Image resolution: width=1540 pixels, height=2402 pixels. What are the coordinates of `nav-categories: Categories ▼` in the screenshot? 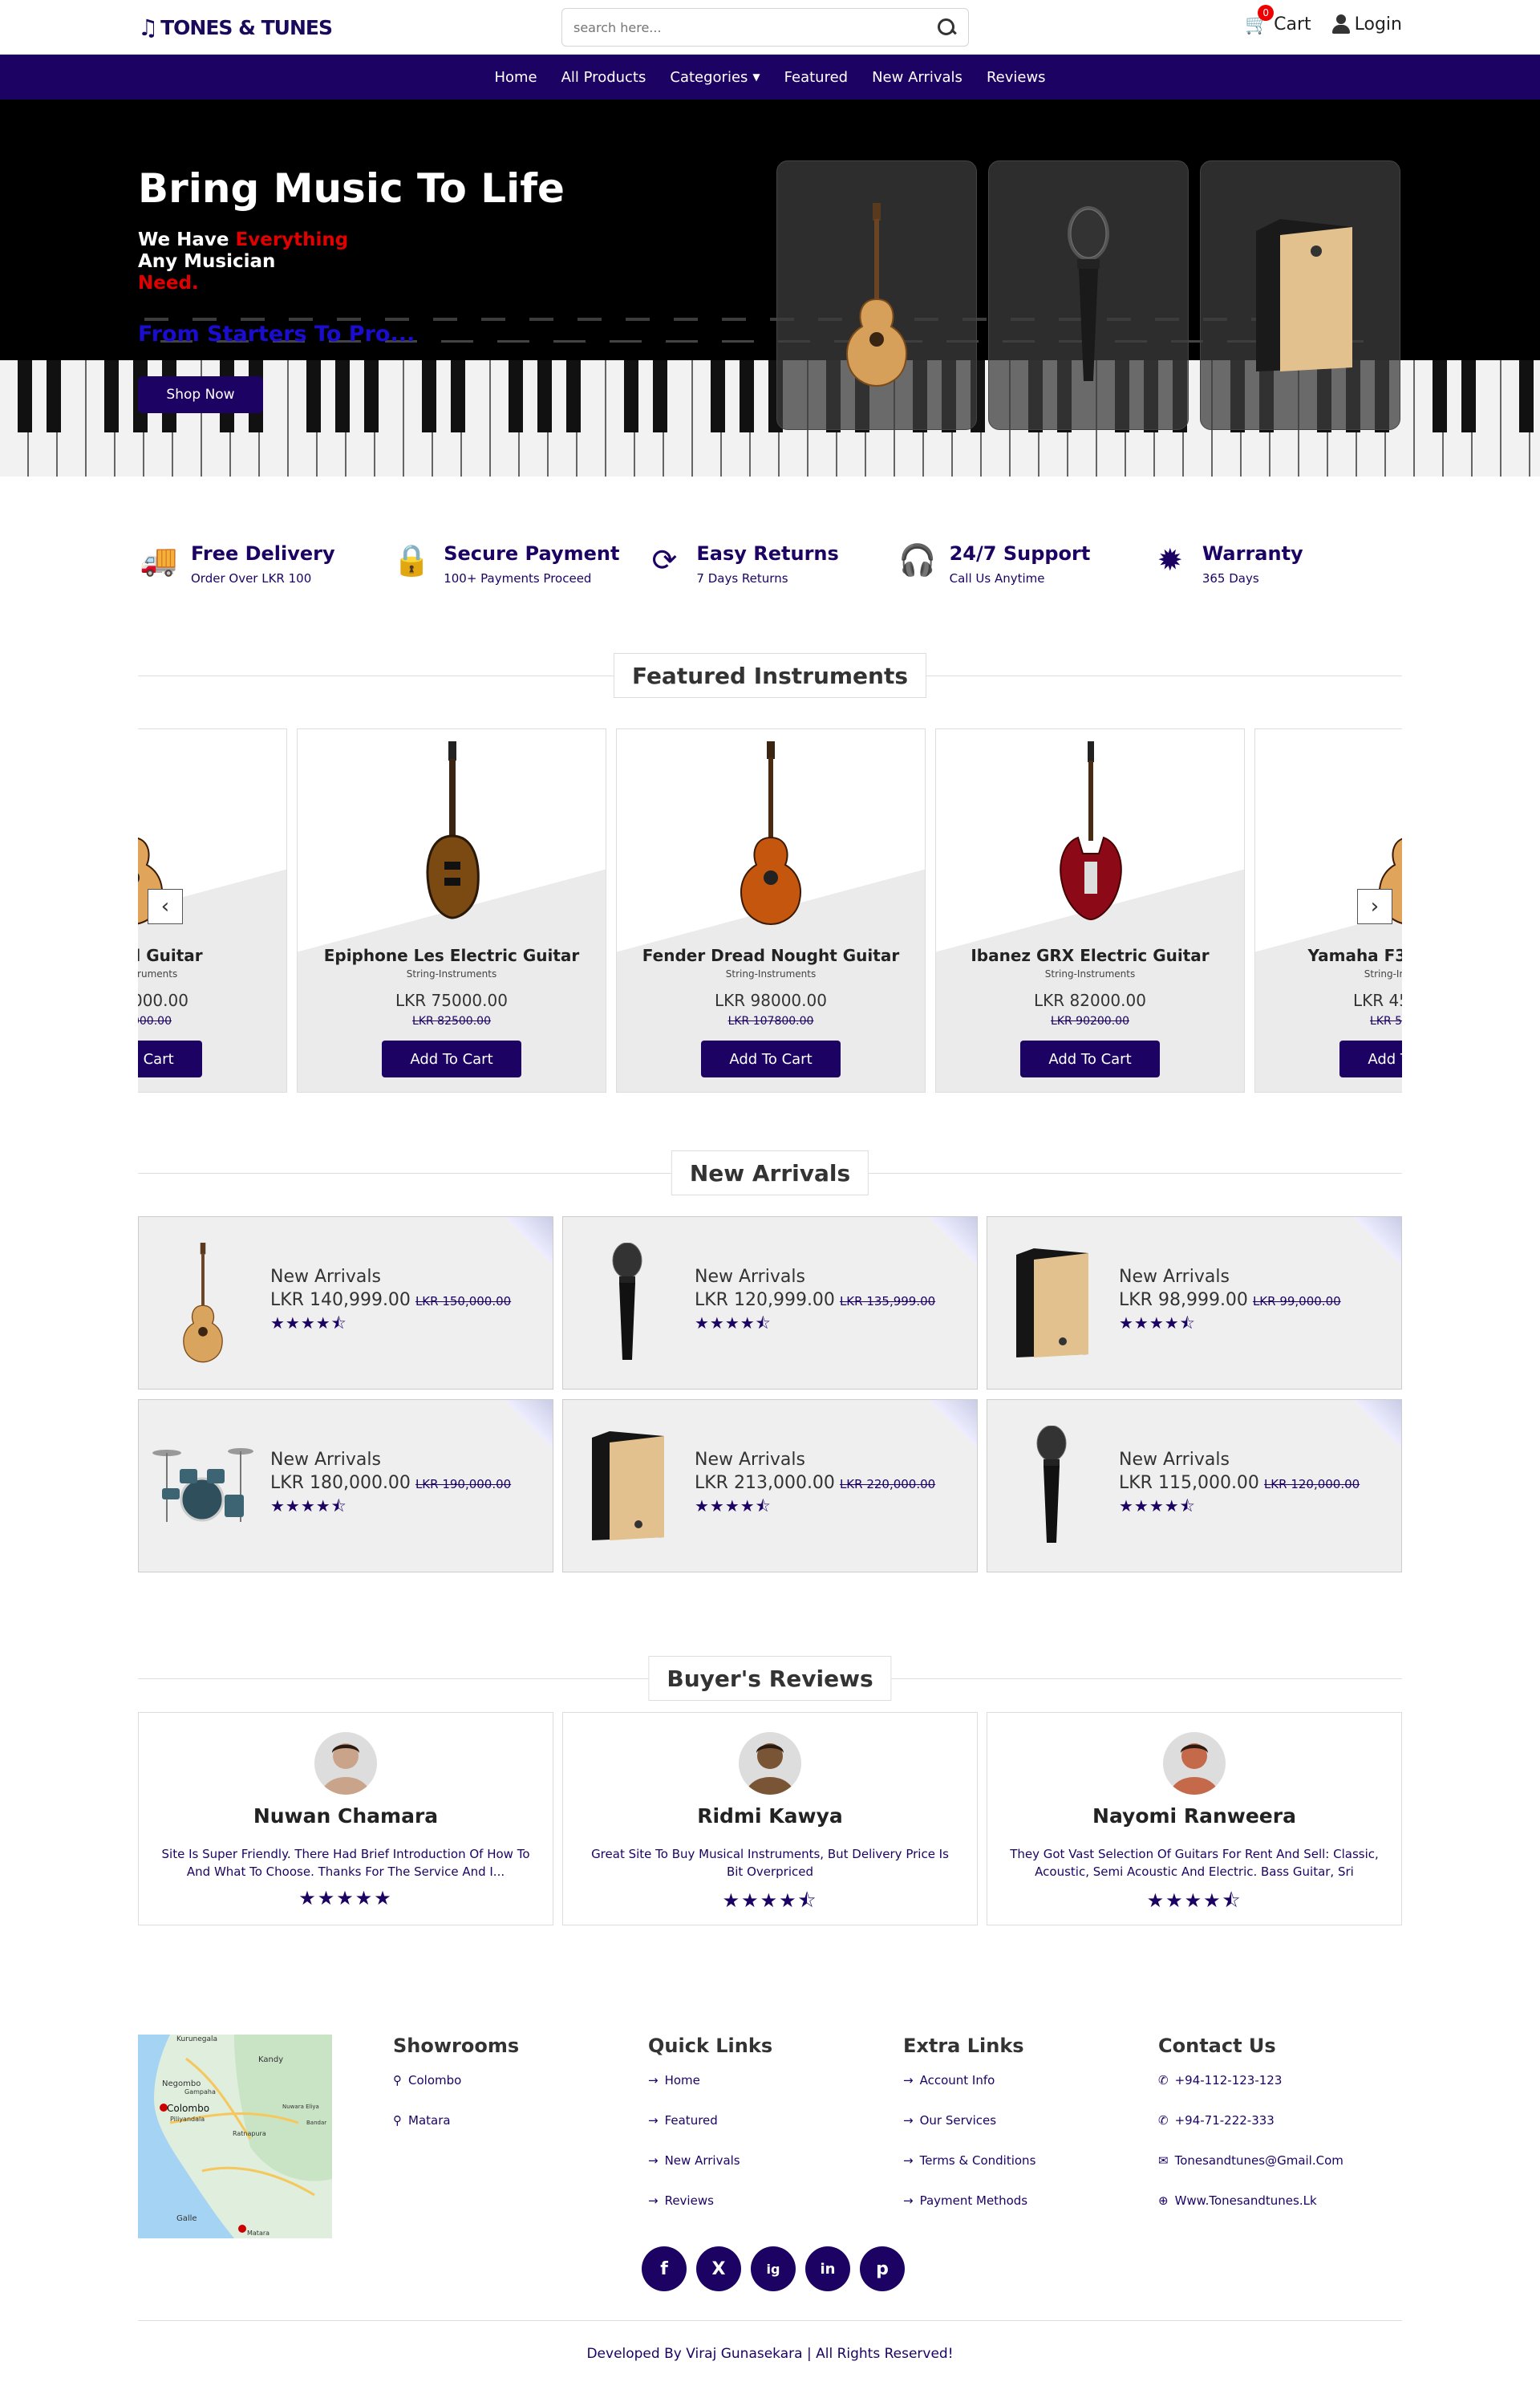 It's located at (715, 77).